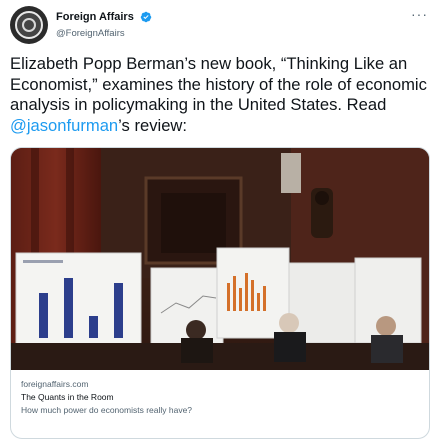 Image resolution: width=439 pixels, height=448 pixels. I want to click on avatar, so click(29, 25).